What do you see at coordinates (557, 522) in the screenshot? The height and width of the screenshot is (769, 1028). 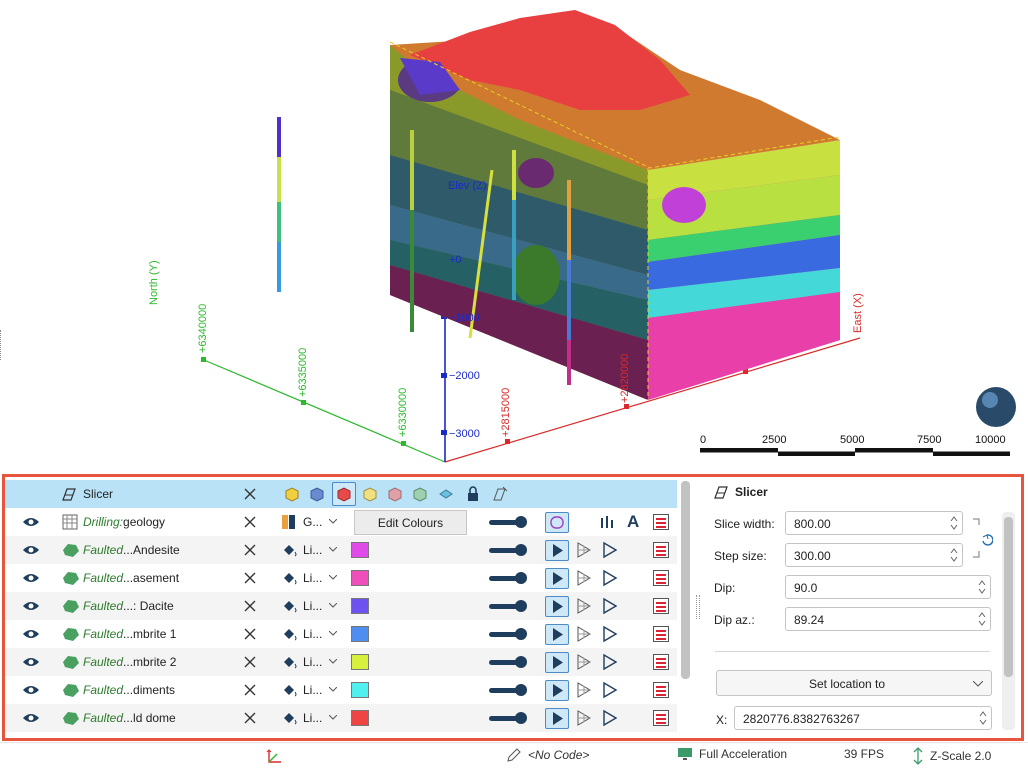 I see `drillhole-display-button` at bounding box center [557, 522].